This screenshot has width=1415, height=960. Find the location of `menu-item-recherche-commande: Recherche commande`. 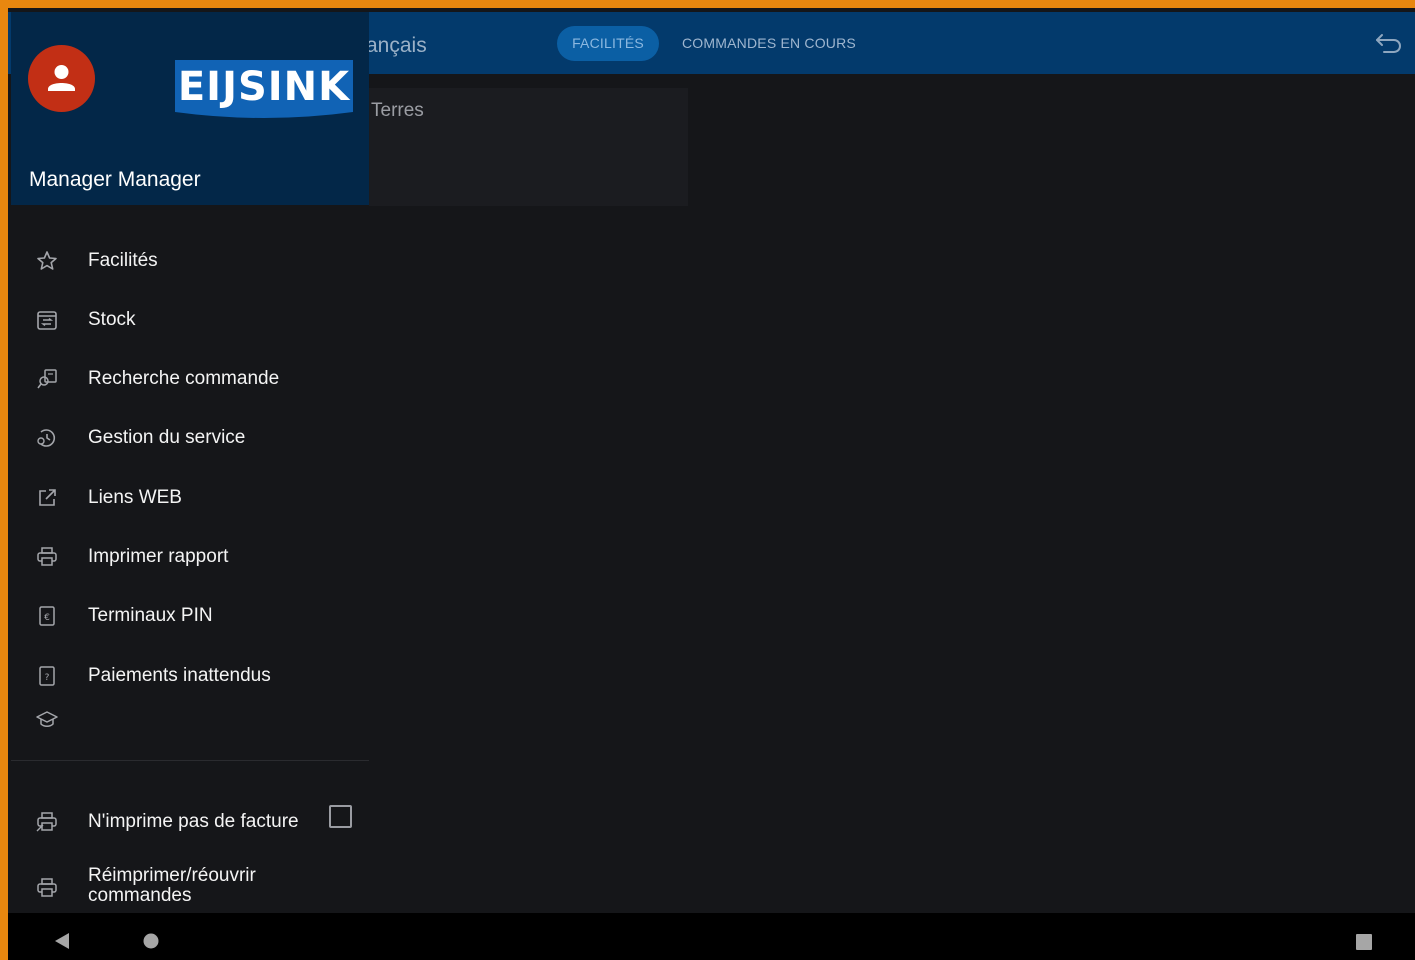

menu-item-recherche-commande: Recherche commande is located at coordinates (190, 379).